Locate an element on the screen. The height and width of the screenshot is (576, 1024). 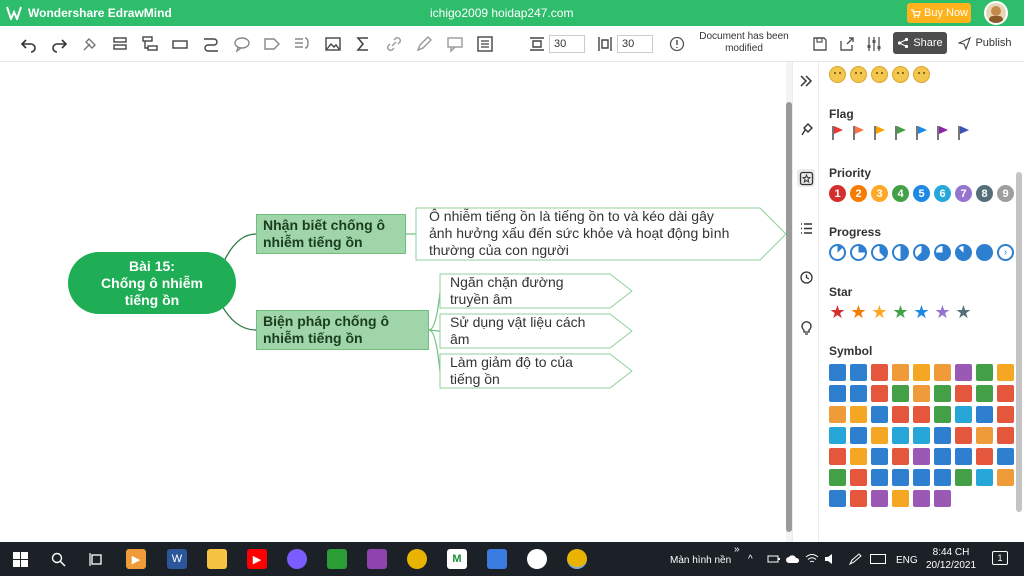
volume-icon is located at coordinates (831, 559).